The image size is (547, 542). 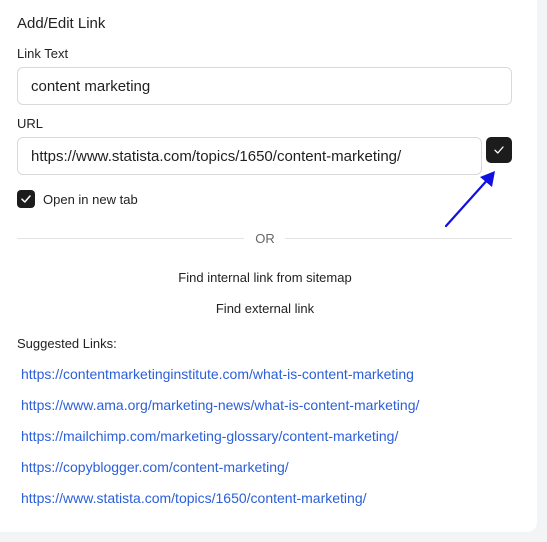 What do you see at coordinates (398, 238) in the screenshot?
I see `divider-right` at bounding box center [398, 238].